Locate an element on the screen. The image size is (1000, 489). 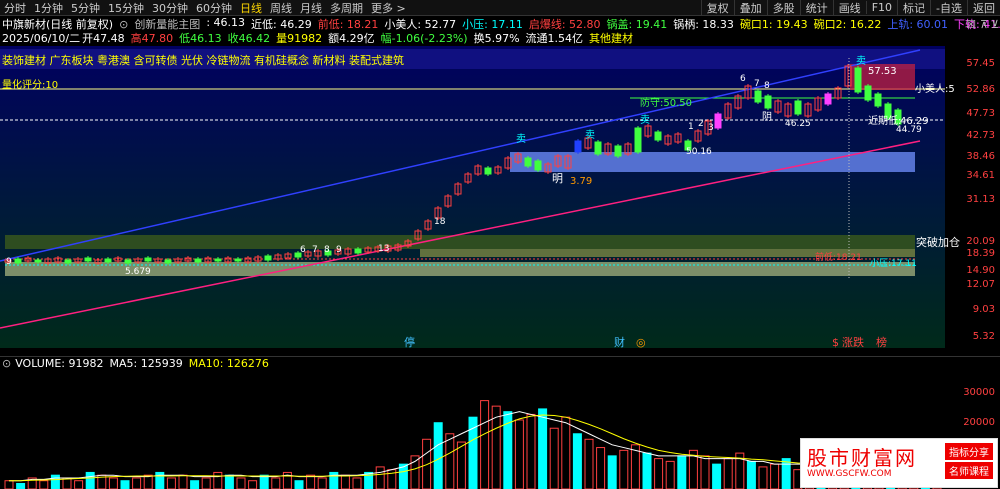
toolbar-button-3: 统计 is located at coordinates (816, 8).